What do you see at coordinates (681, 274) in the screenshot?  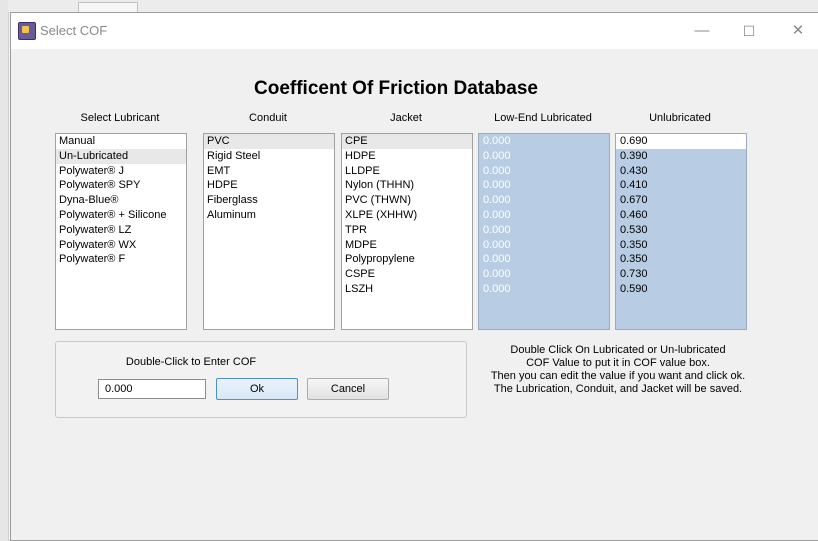 I see `unlubricated-value: 0.730` at bounding box center [681, 274].